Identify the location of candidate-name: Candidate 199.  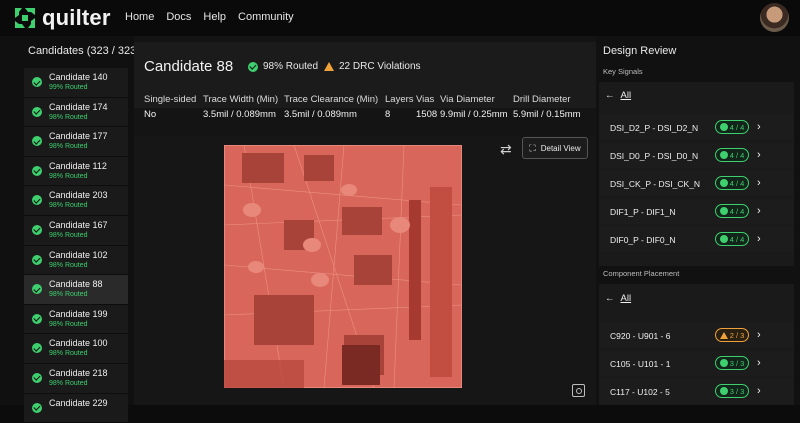
(78, 313).